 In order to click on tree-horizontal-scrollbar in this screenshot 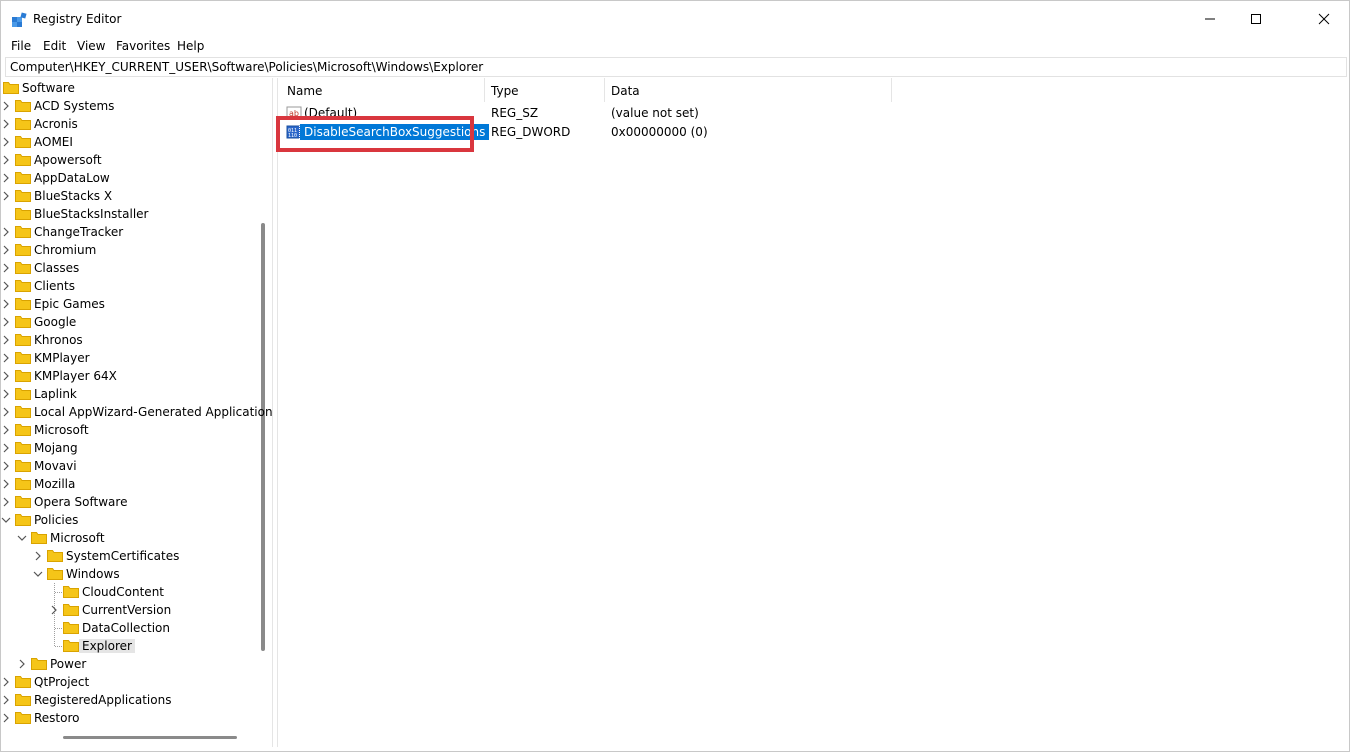, I will do `click(150, 737)`.